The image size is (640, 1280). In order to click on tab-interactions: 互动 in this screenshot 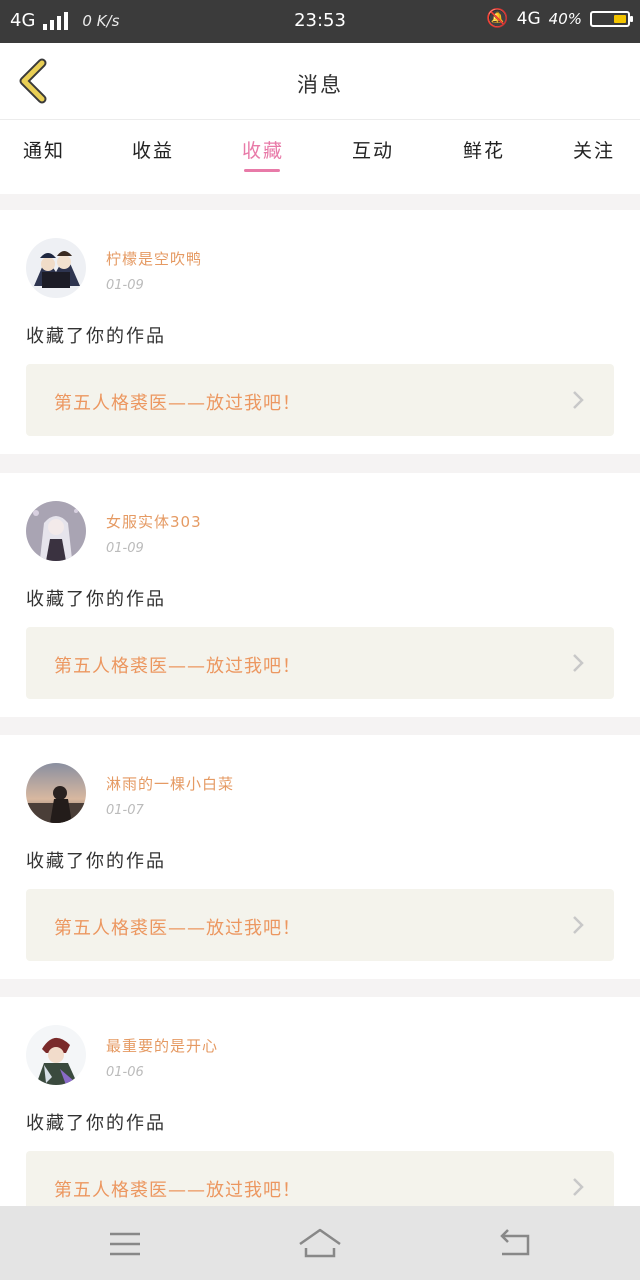, I will do `click(373, 149)`.